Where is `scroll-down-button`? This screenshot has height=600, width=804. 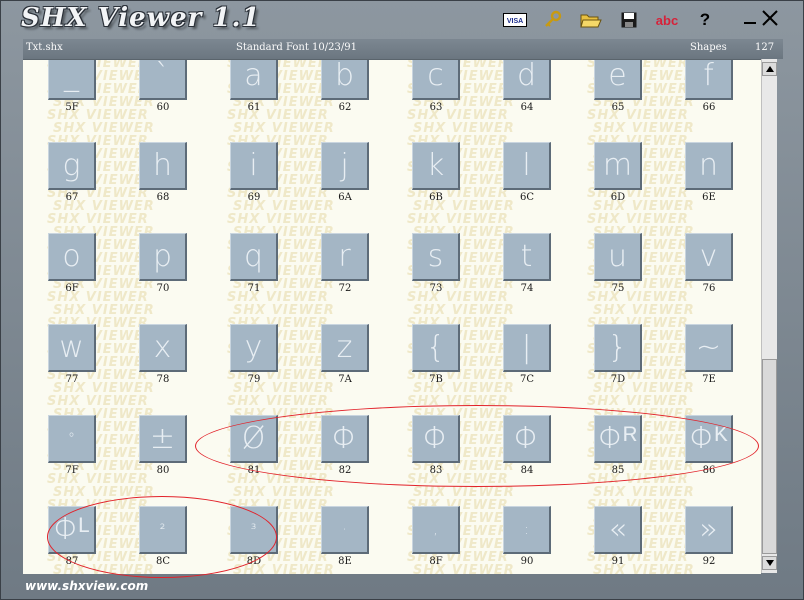 scroll-down-button is located at coordinates (769, 563).